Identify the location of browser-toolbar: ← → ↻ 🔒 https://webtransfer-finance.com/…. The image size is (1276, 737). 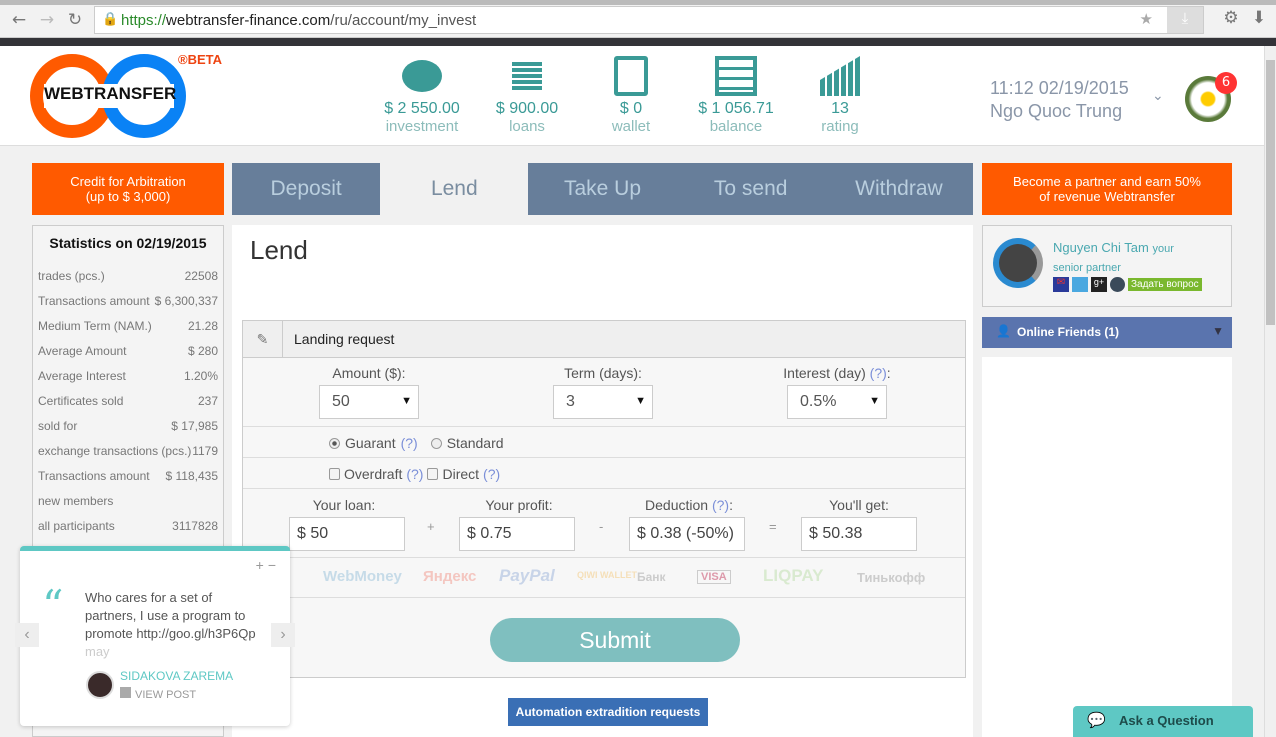
(638, 19).